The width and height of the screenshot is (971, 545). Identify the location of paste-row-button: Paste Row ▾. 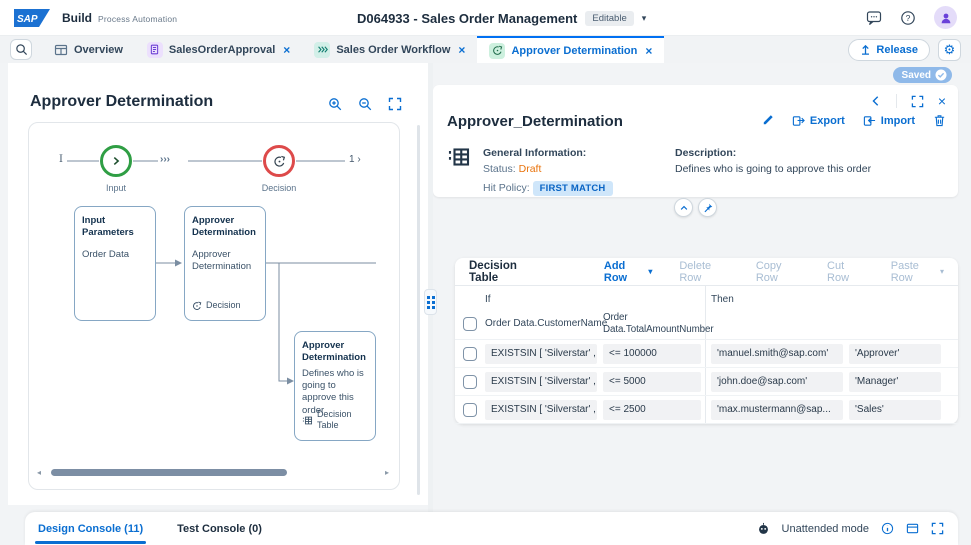
(917, 272).